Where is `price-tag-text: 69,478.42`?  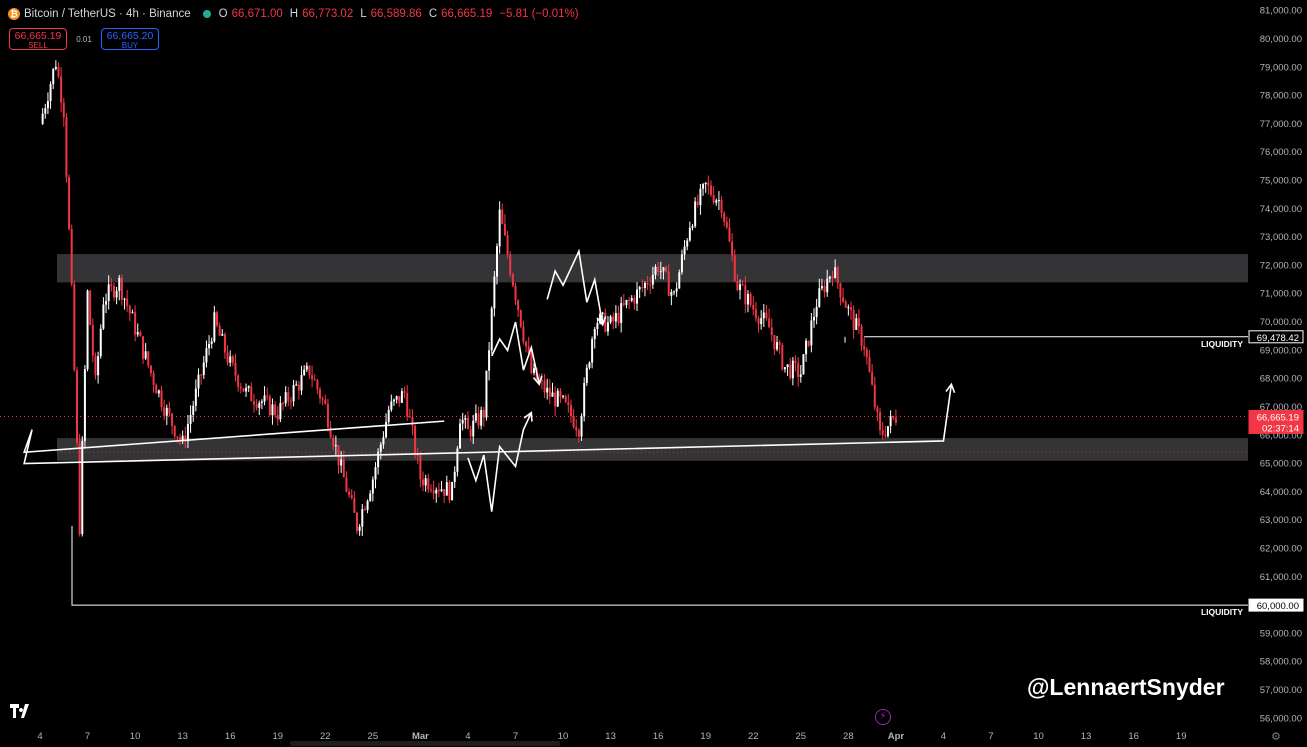 price-tag-text: 69,478.42 is located at coordinates (1278, 338).